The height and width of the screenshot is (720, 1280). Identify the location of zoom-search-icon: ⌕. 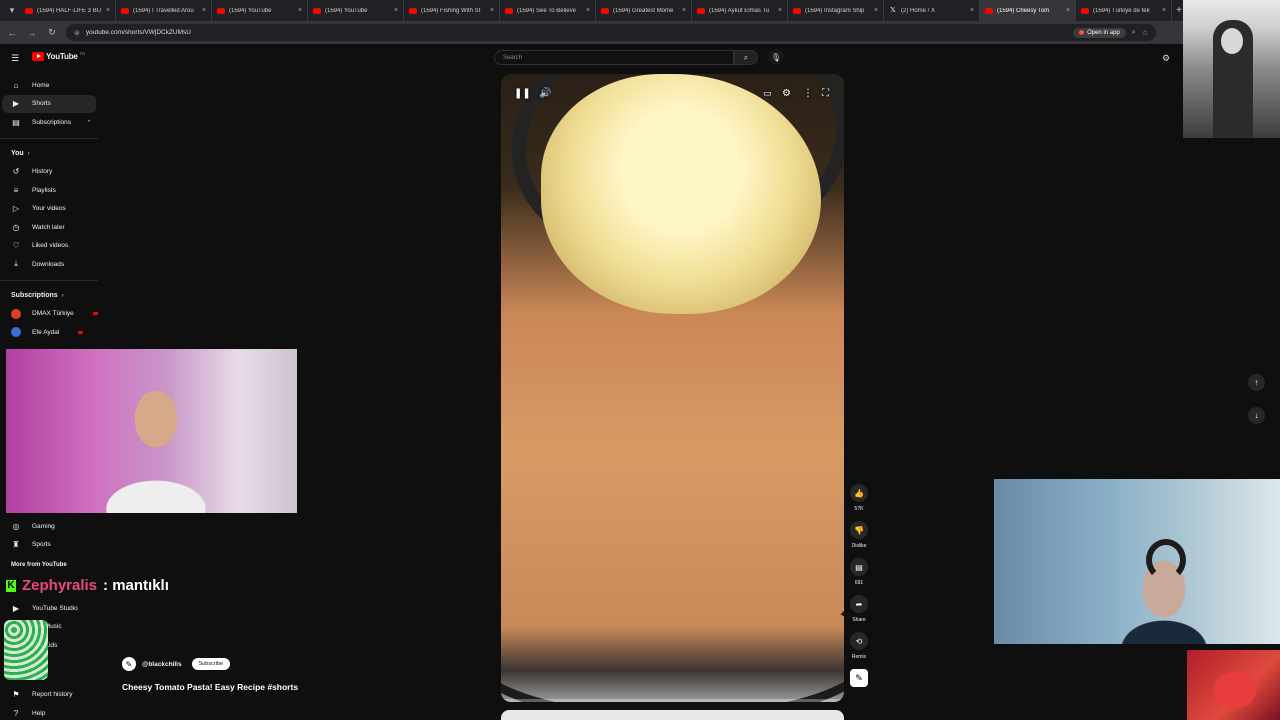
(1134, 33).